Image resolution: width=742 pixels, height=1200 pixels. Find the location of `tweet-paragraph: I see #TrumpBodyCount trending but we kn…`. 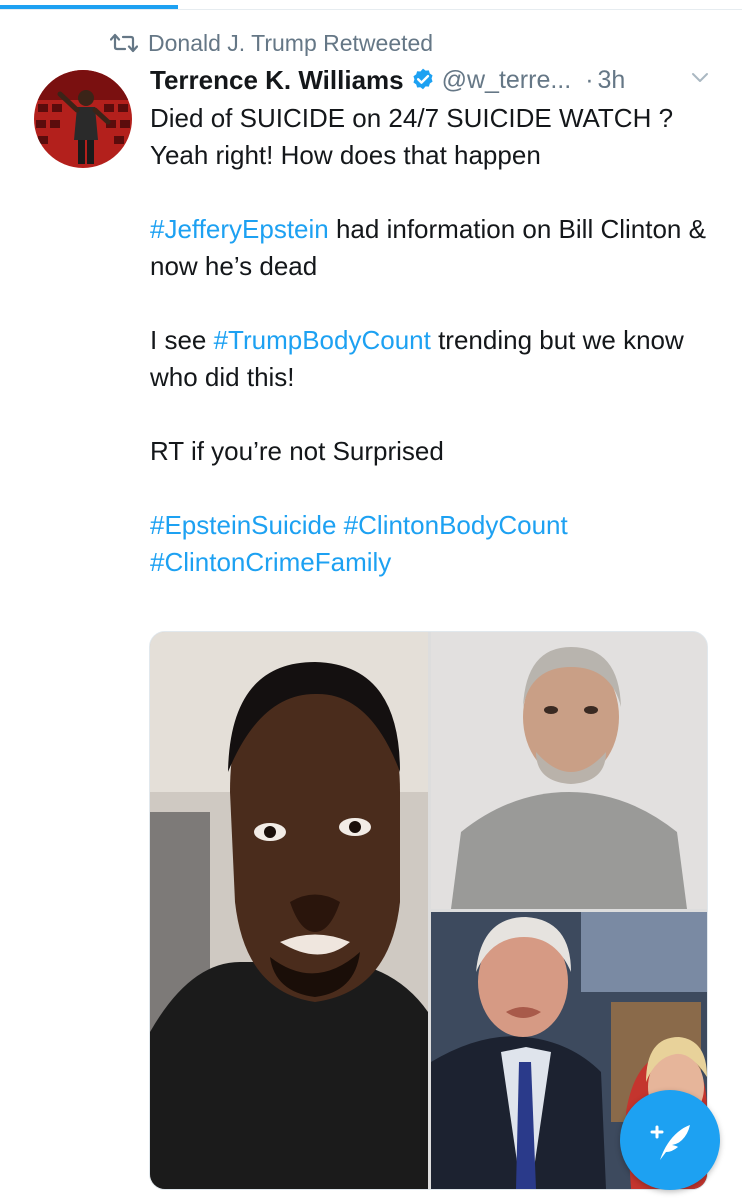

tweet-paragraph: I see #TrumpBodyCount trending but we kn… is located at coordinates (430, 359).